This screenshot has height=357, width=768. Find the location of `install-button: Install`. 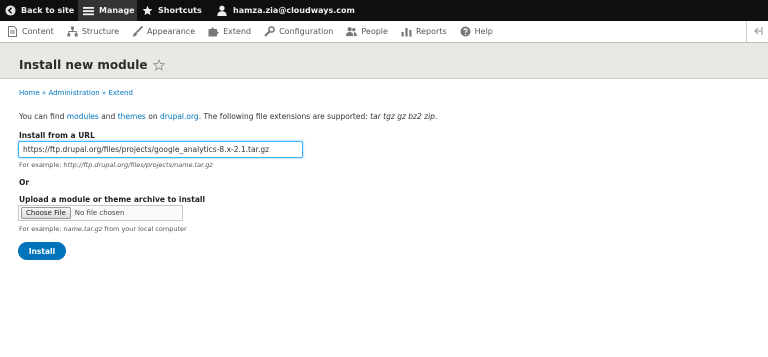

install-button: Install is located at coordinates (42, 251).